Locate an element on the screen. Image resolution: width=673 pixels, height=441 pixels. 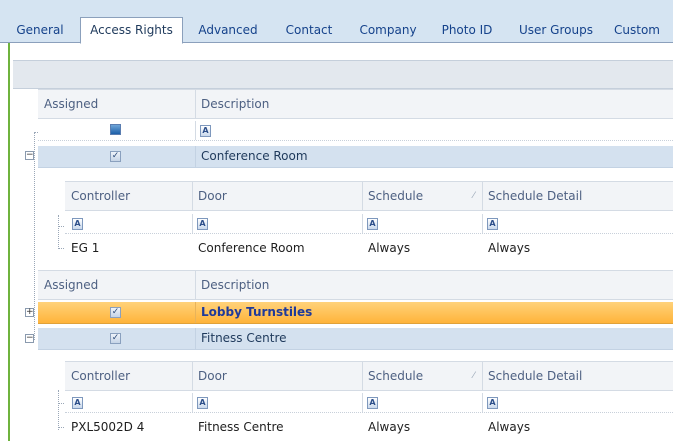
master-row-fitness-centre: ✓ Fitness Centre is located at coordinates (355, 339).